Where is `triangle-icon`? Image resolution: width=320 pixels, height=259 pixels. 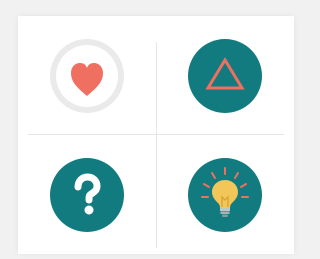 triangle-icon is located at coordinates (225, 76).